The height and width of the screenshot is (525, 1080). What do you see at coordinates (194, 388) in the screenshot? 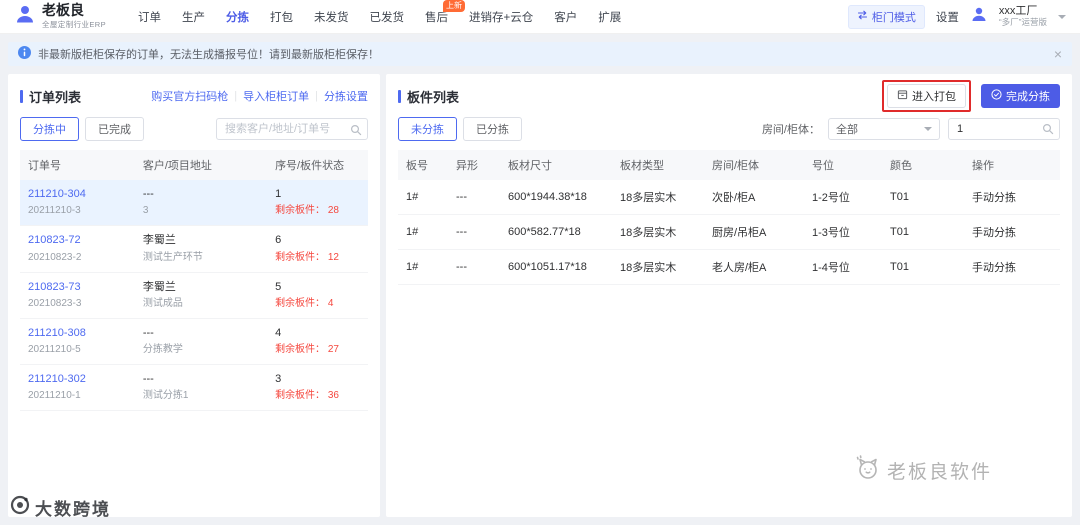
I see `order-row: 211210-302 20211210-1 --- 测试分拣1 3 剩余板件： 36` at bounding box center [194, 388].